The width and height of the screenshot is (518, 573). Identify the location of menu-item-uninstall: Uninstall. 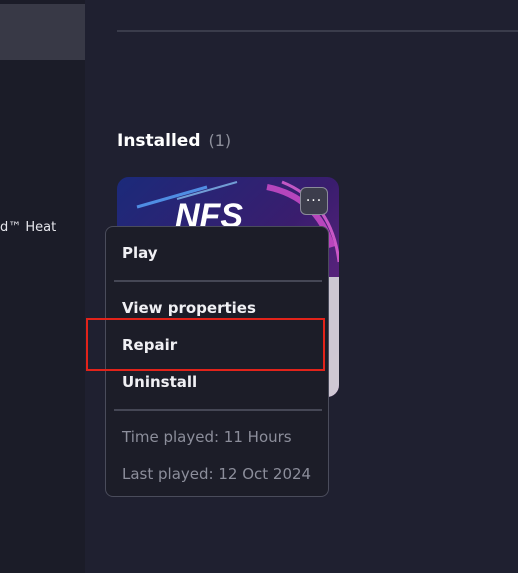
(159, 382).